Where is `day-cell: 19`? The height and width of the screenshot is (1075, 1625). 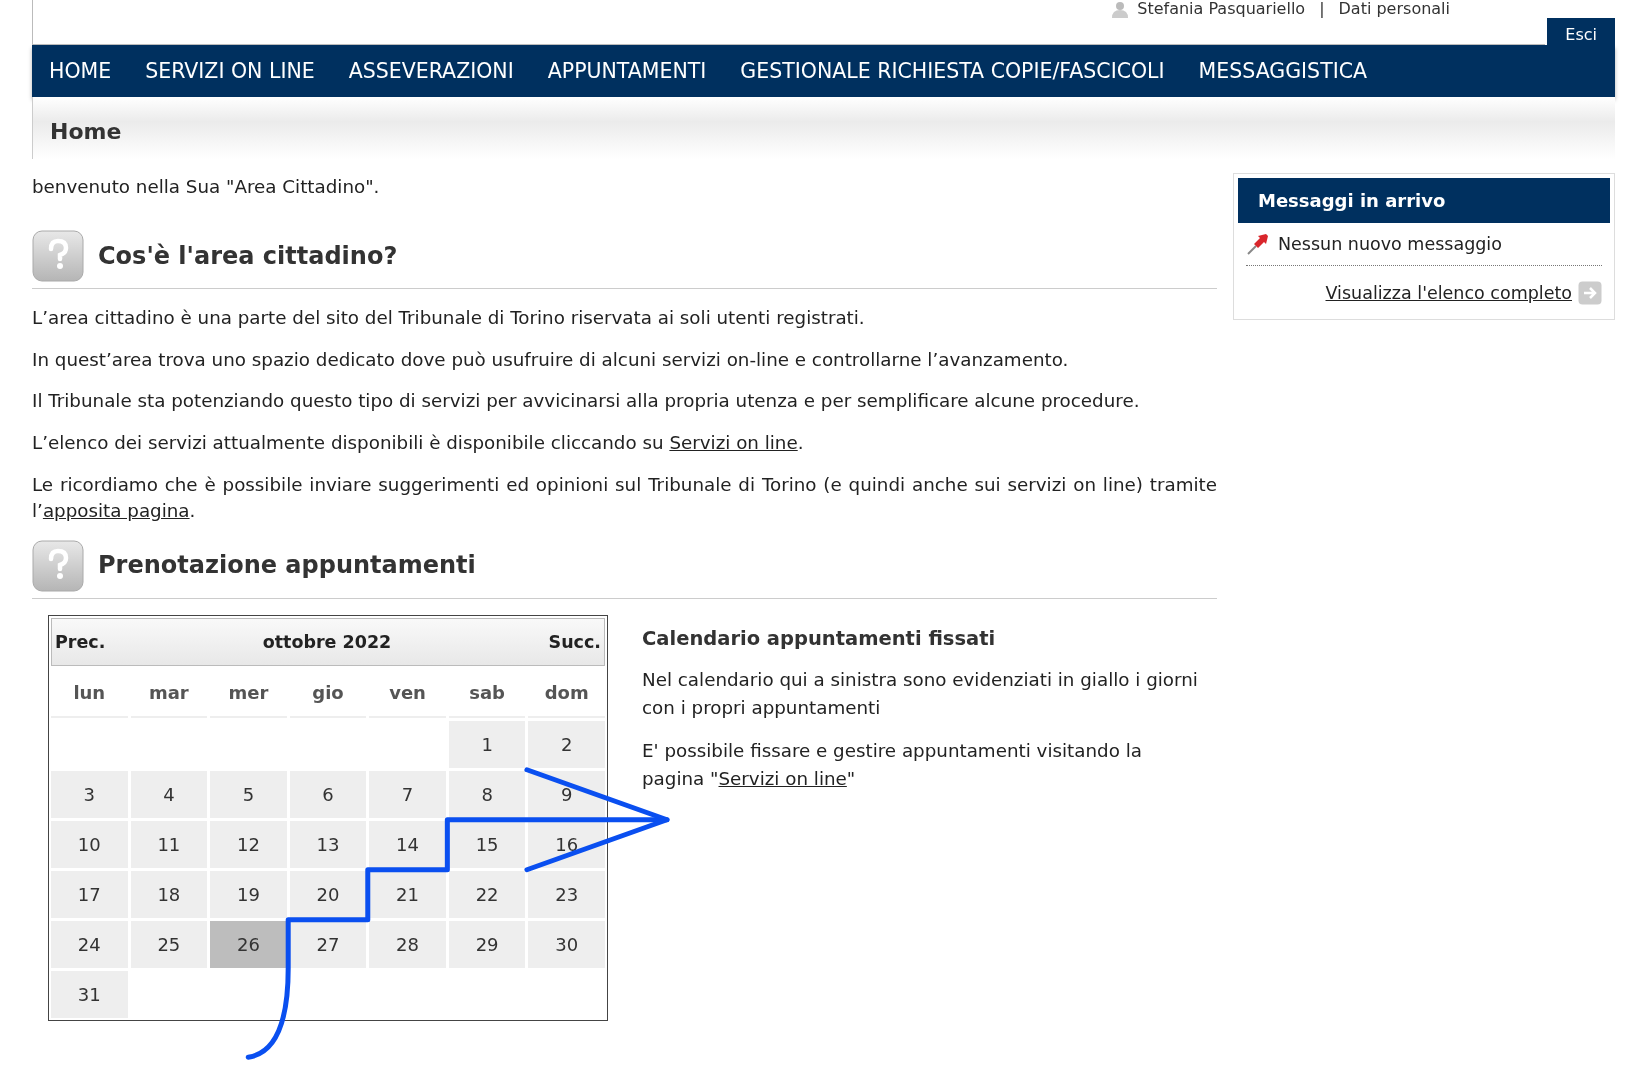
day-cell: 19 is located at coordinates (248, 894).